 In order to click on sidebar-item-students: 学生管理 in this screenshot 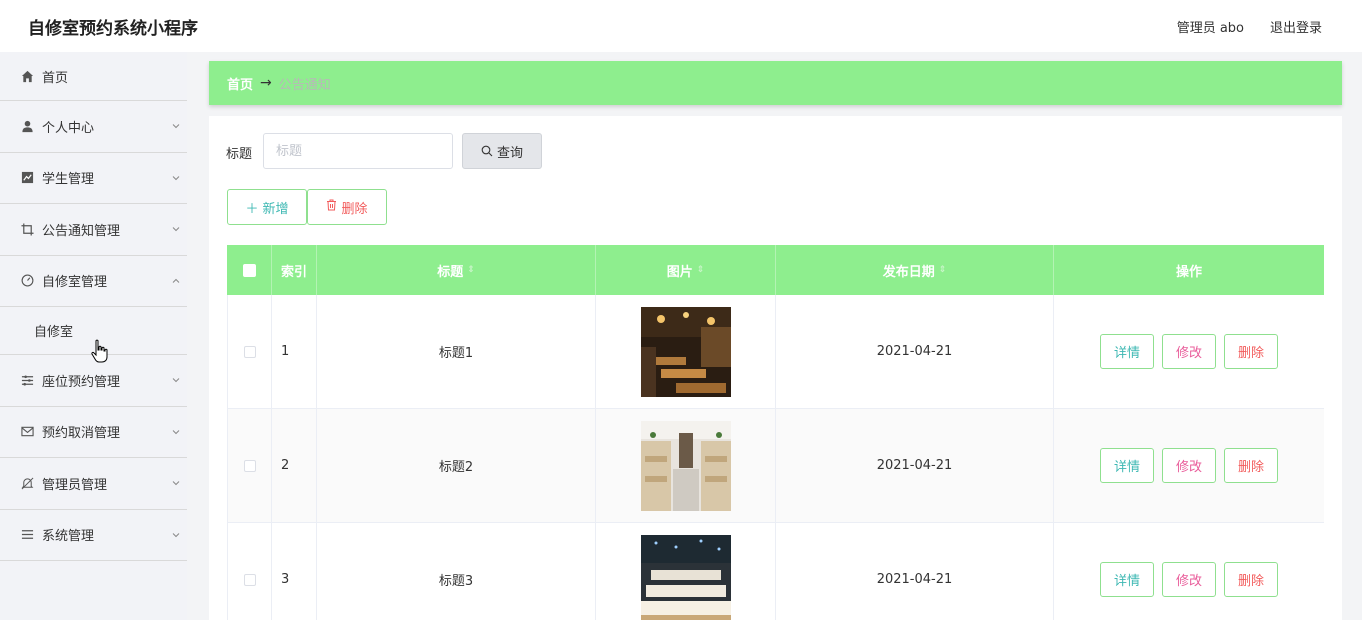, I will do `click(93, 178)`.